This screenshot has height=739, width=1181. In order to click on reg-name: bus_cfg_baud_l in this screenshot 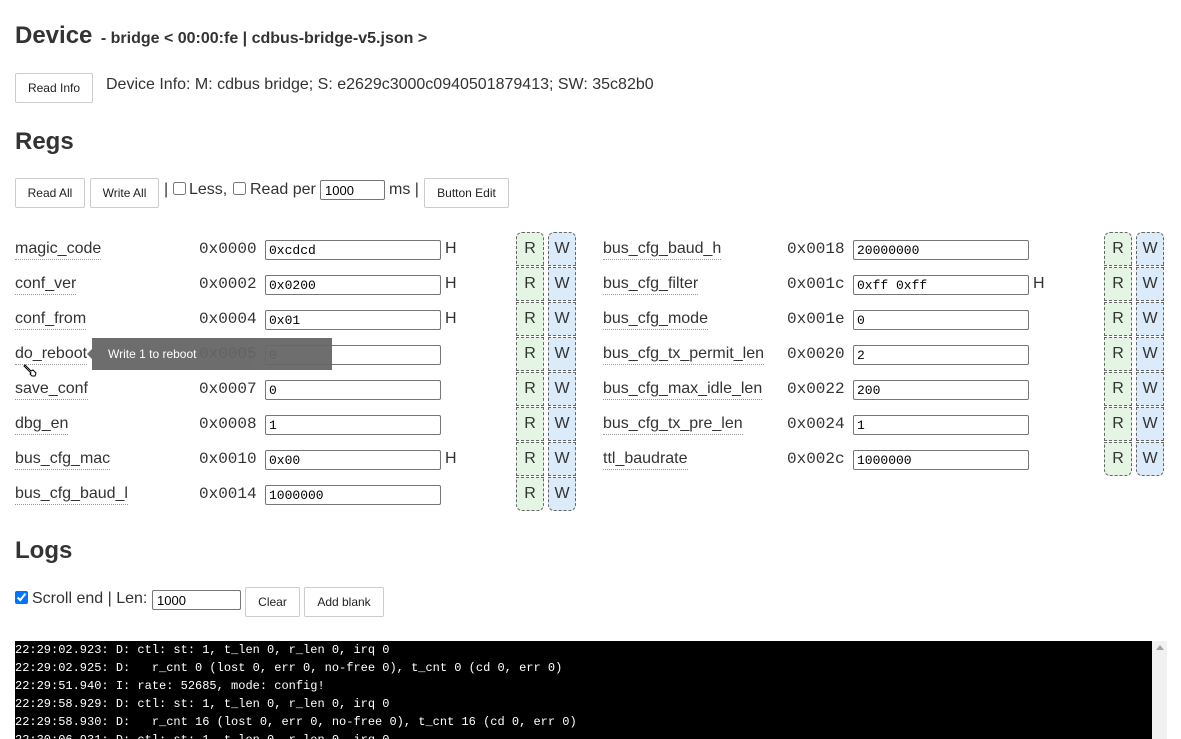, I will do `click(71, 494)`.